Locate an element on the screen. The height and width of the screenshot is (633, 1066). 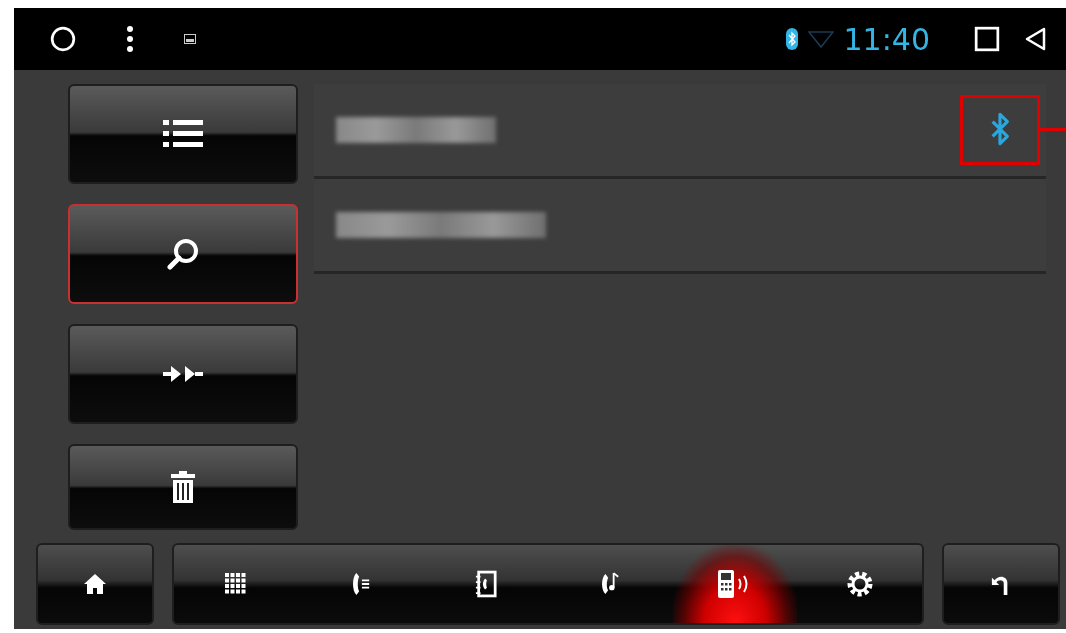
circle-icon is located at coordinates (63, 39).